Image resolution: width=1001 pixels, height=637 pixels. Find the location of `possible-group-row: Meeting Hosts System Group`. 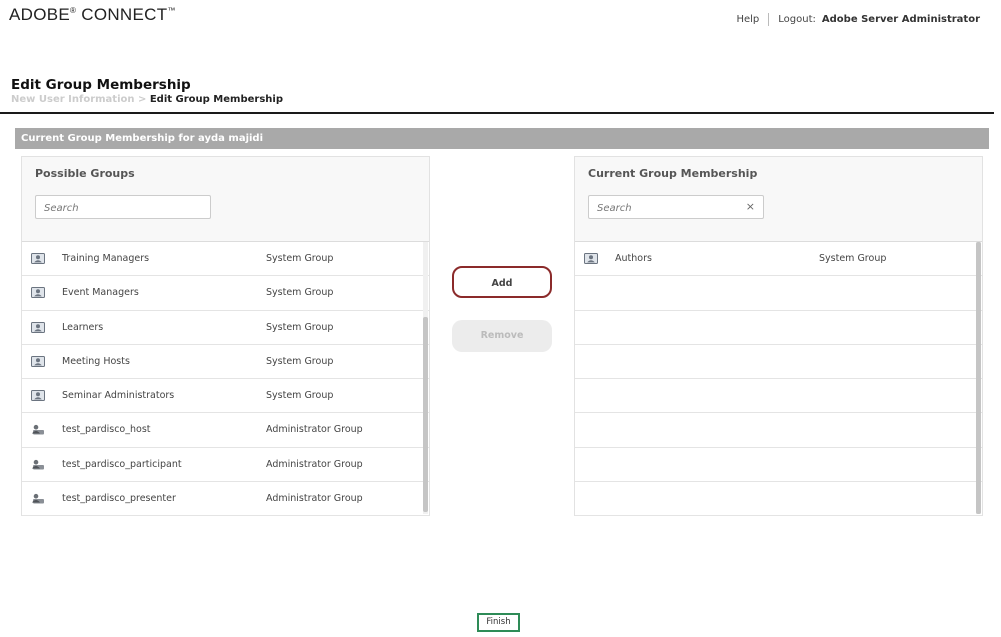

possible-group-row: Meeting Hosts System Group is located at coordinates (225, 362).